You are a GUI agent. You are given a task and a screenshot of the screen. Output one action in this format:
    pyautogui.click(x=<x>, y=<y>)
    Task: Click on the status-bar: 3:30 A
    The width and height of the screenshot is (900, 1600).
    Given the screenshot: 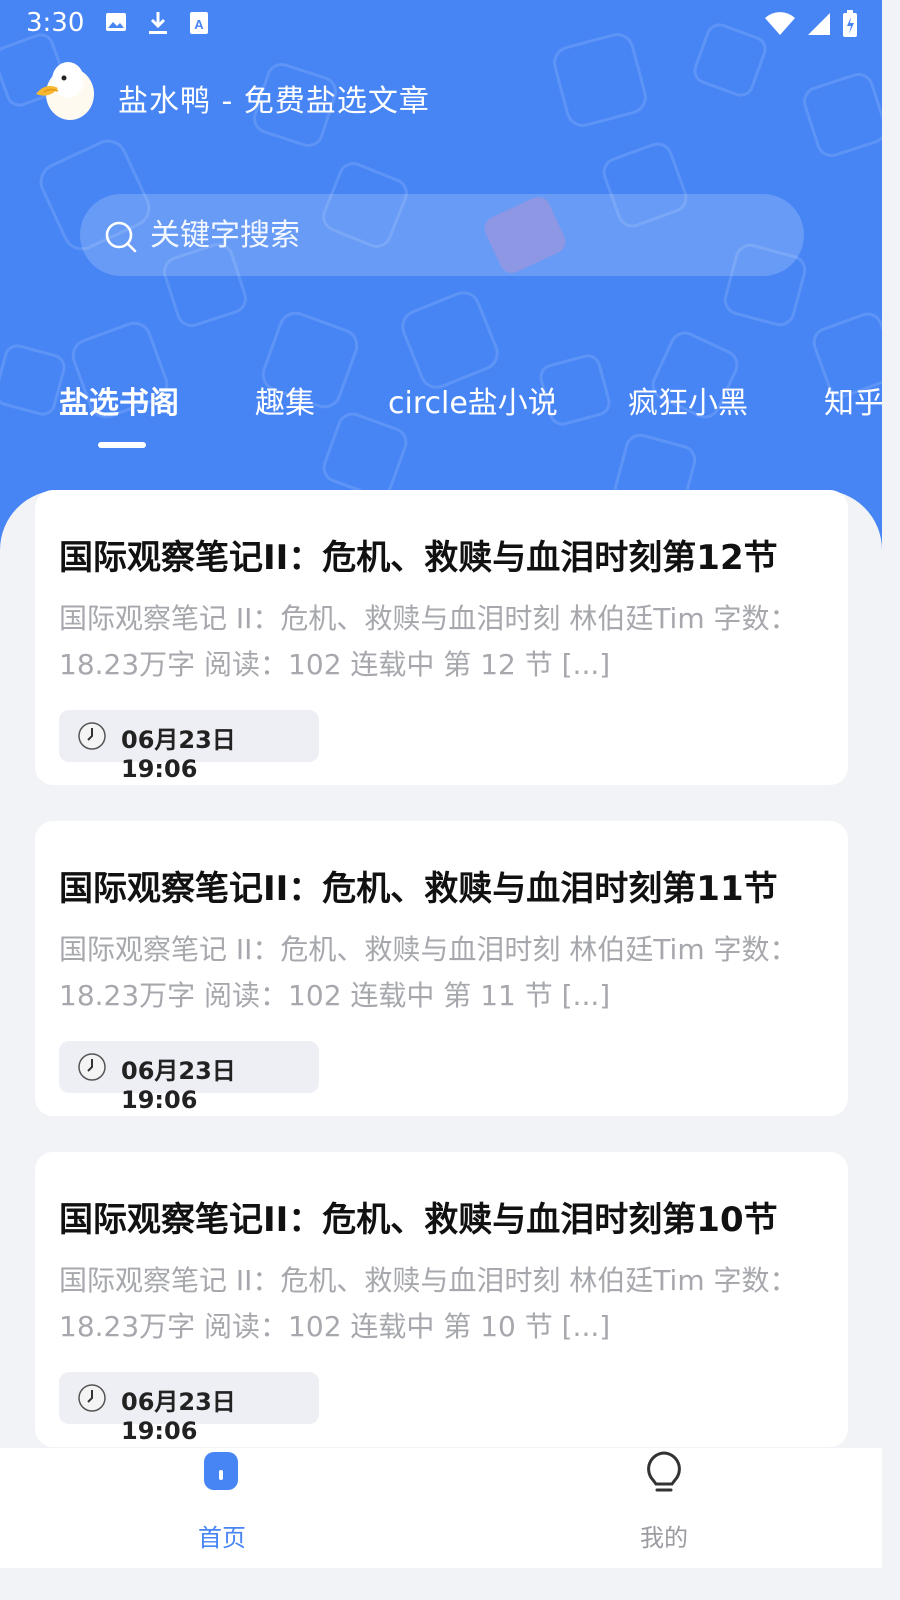 What is the action you would take?
    pyautogui.click(x=441, y=24)
    